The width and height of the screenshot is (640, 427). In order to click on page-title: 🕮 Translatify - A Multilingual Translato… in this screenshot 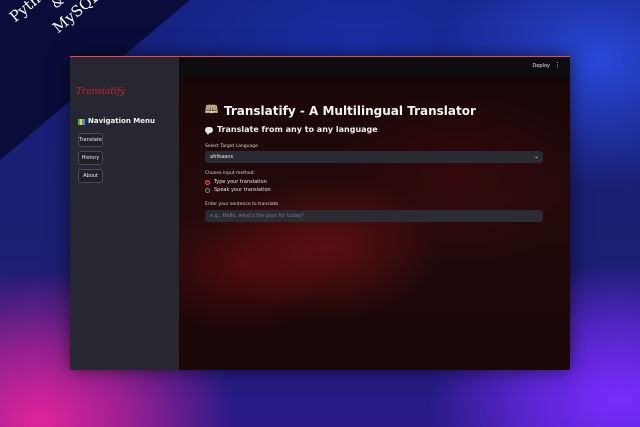, I will do `click(340, 110)`.